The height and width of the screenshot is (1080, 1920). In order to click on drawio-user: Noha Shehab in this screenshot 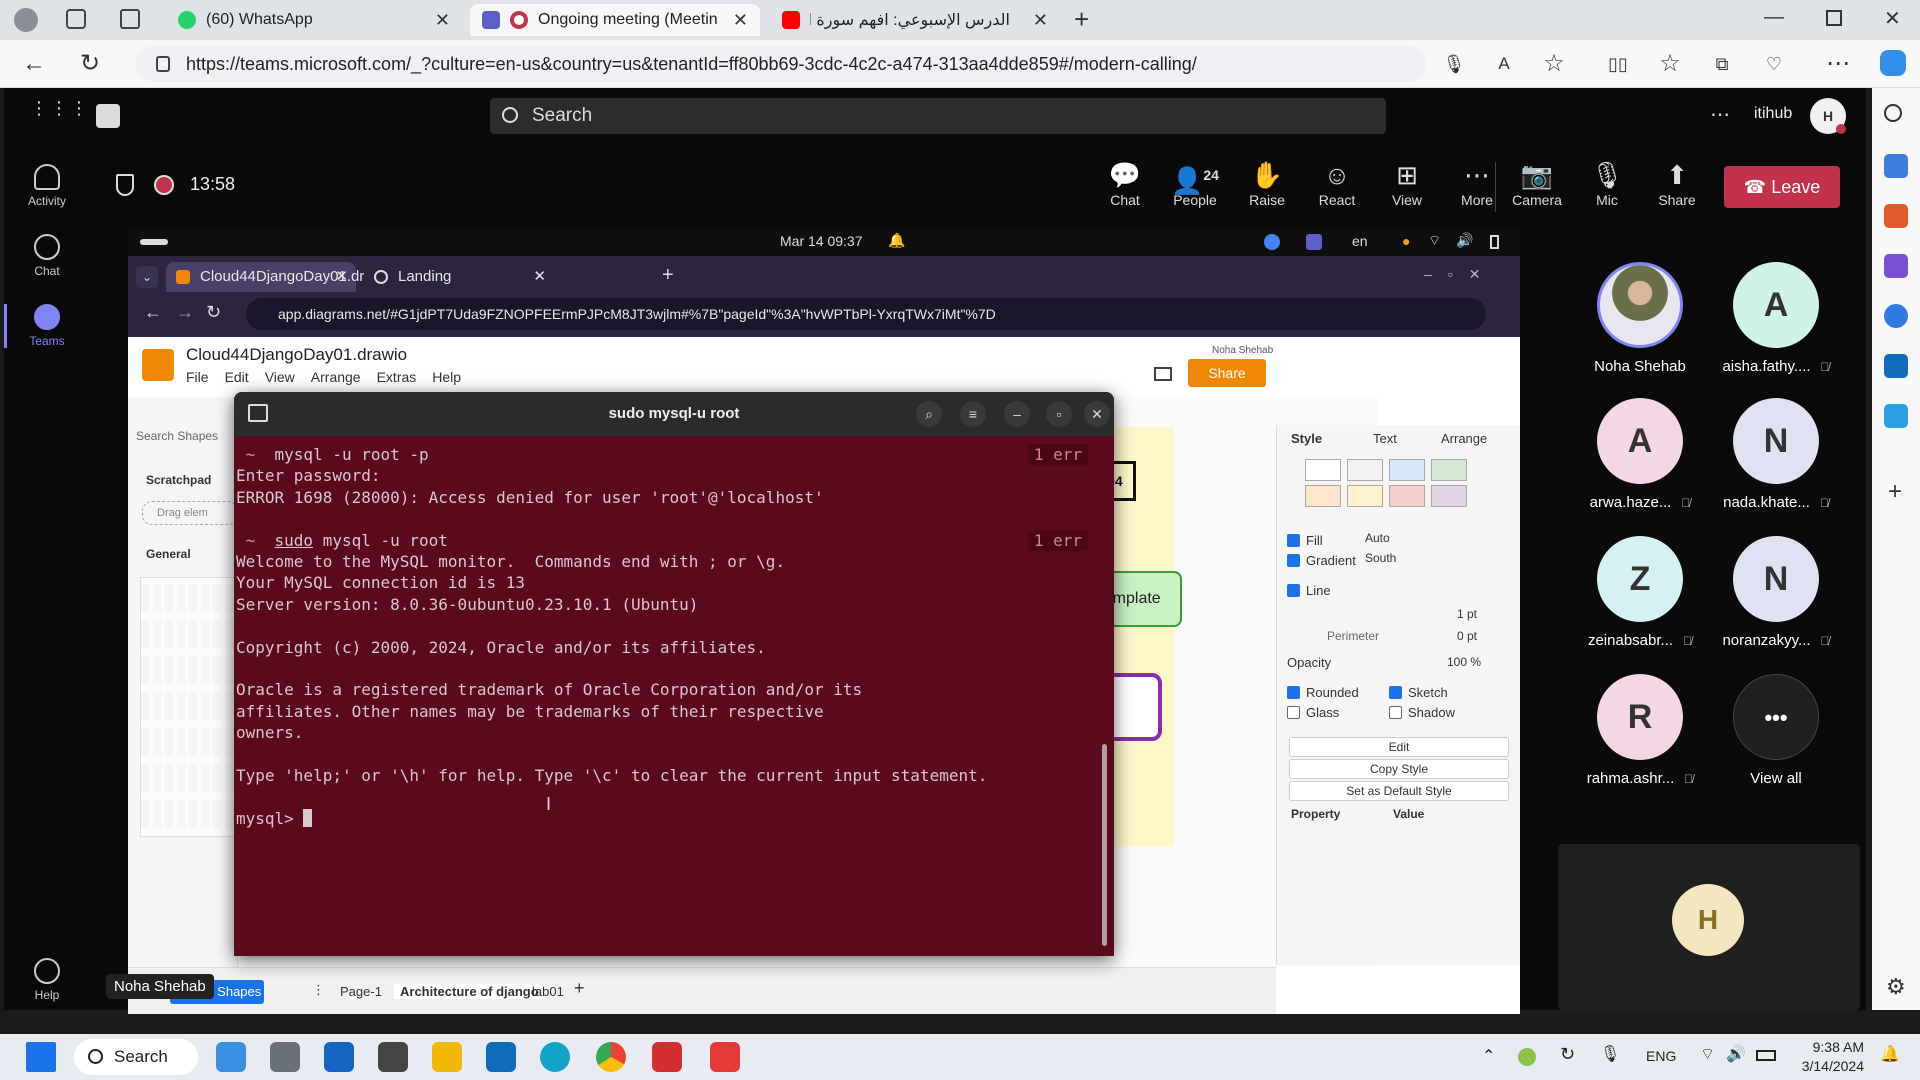, I will do `click(1242, 350)`.